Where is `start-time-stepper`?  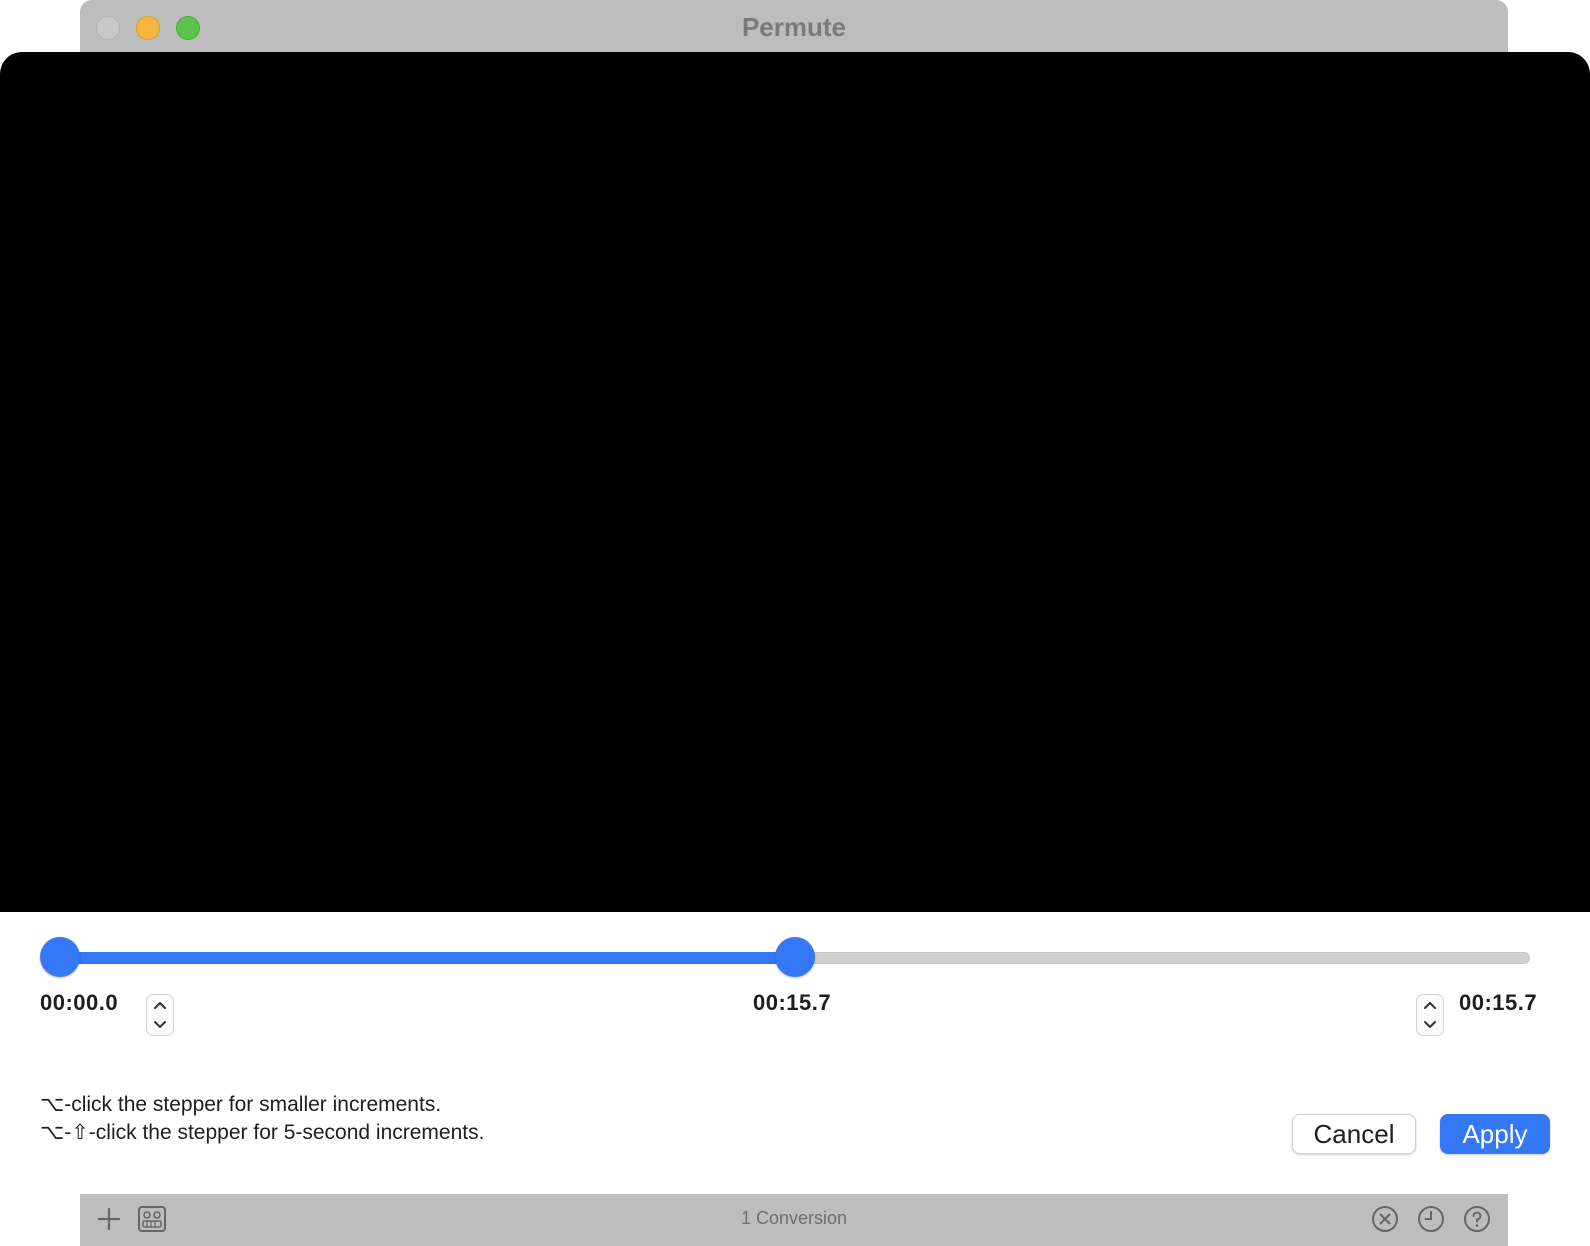 start-time-stepper is located at coordinates (160, 1015).